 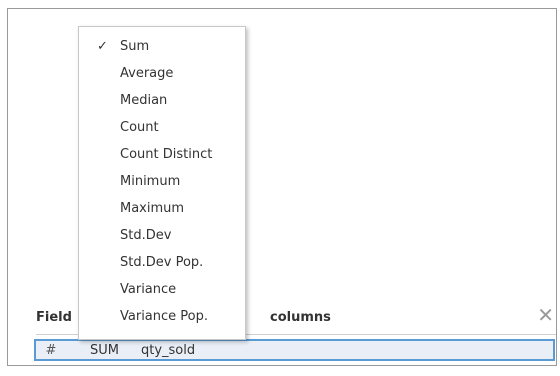 I want to click on columns-title: columns, so click(x=300, y=317).